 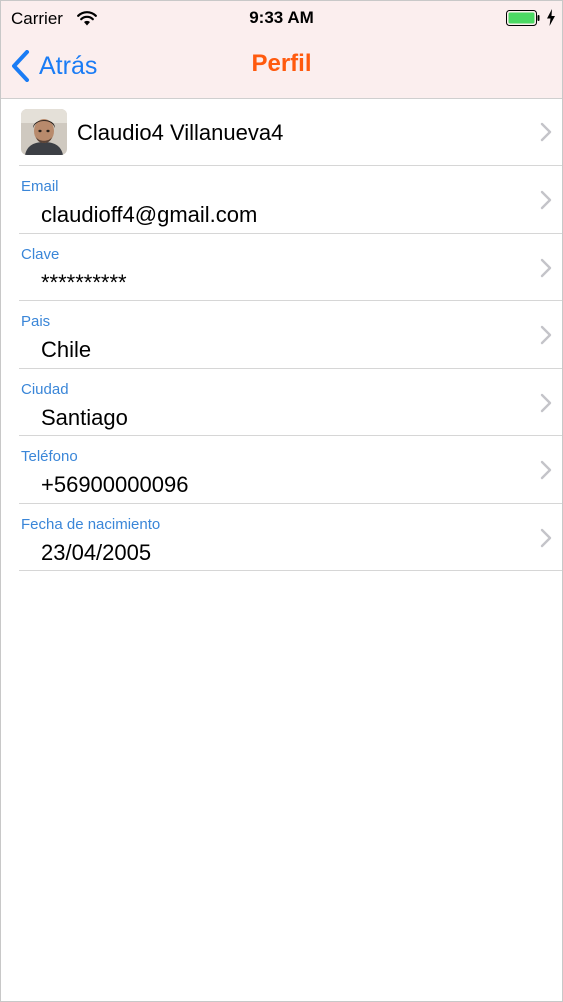 What do you see at coordinates (40, 186) in the screenshot?
I see `email-label: Email` at bounding box center [40, 186].